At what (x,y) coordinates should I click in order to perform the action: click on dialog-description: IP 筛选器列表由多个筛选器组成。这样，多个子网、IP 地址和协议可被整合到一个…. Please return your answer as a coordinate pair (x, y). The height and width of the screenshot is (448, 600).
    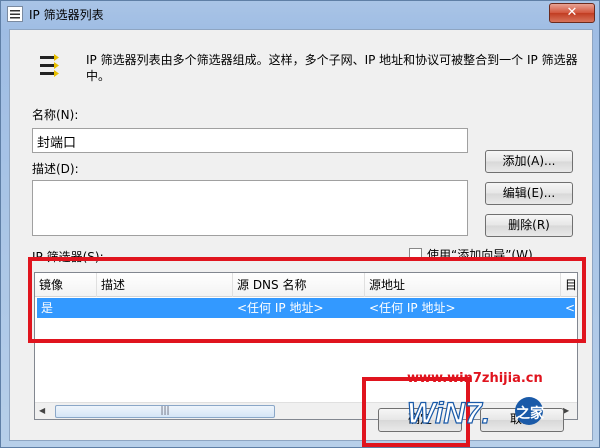
    Looking at the image, I should click on (332, 68).